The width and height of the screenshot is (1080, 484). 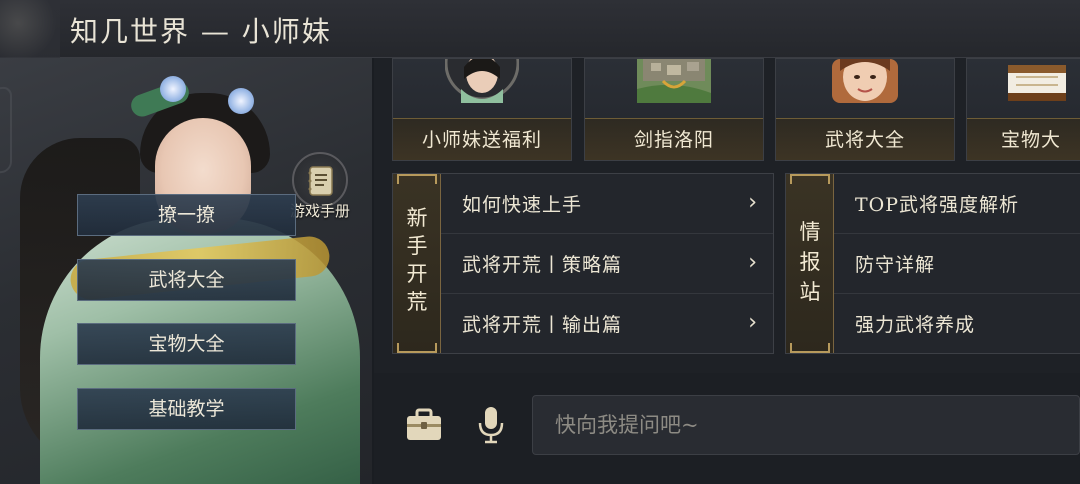 What do you see at coordinates (957, 204) in the screenshot?
I see `list-item-top-generals: TOP武将强度解析` at bounding box center [957, 204].